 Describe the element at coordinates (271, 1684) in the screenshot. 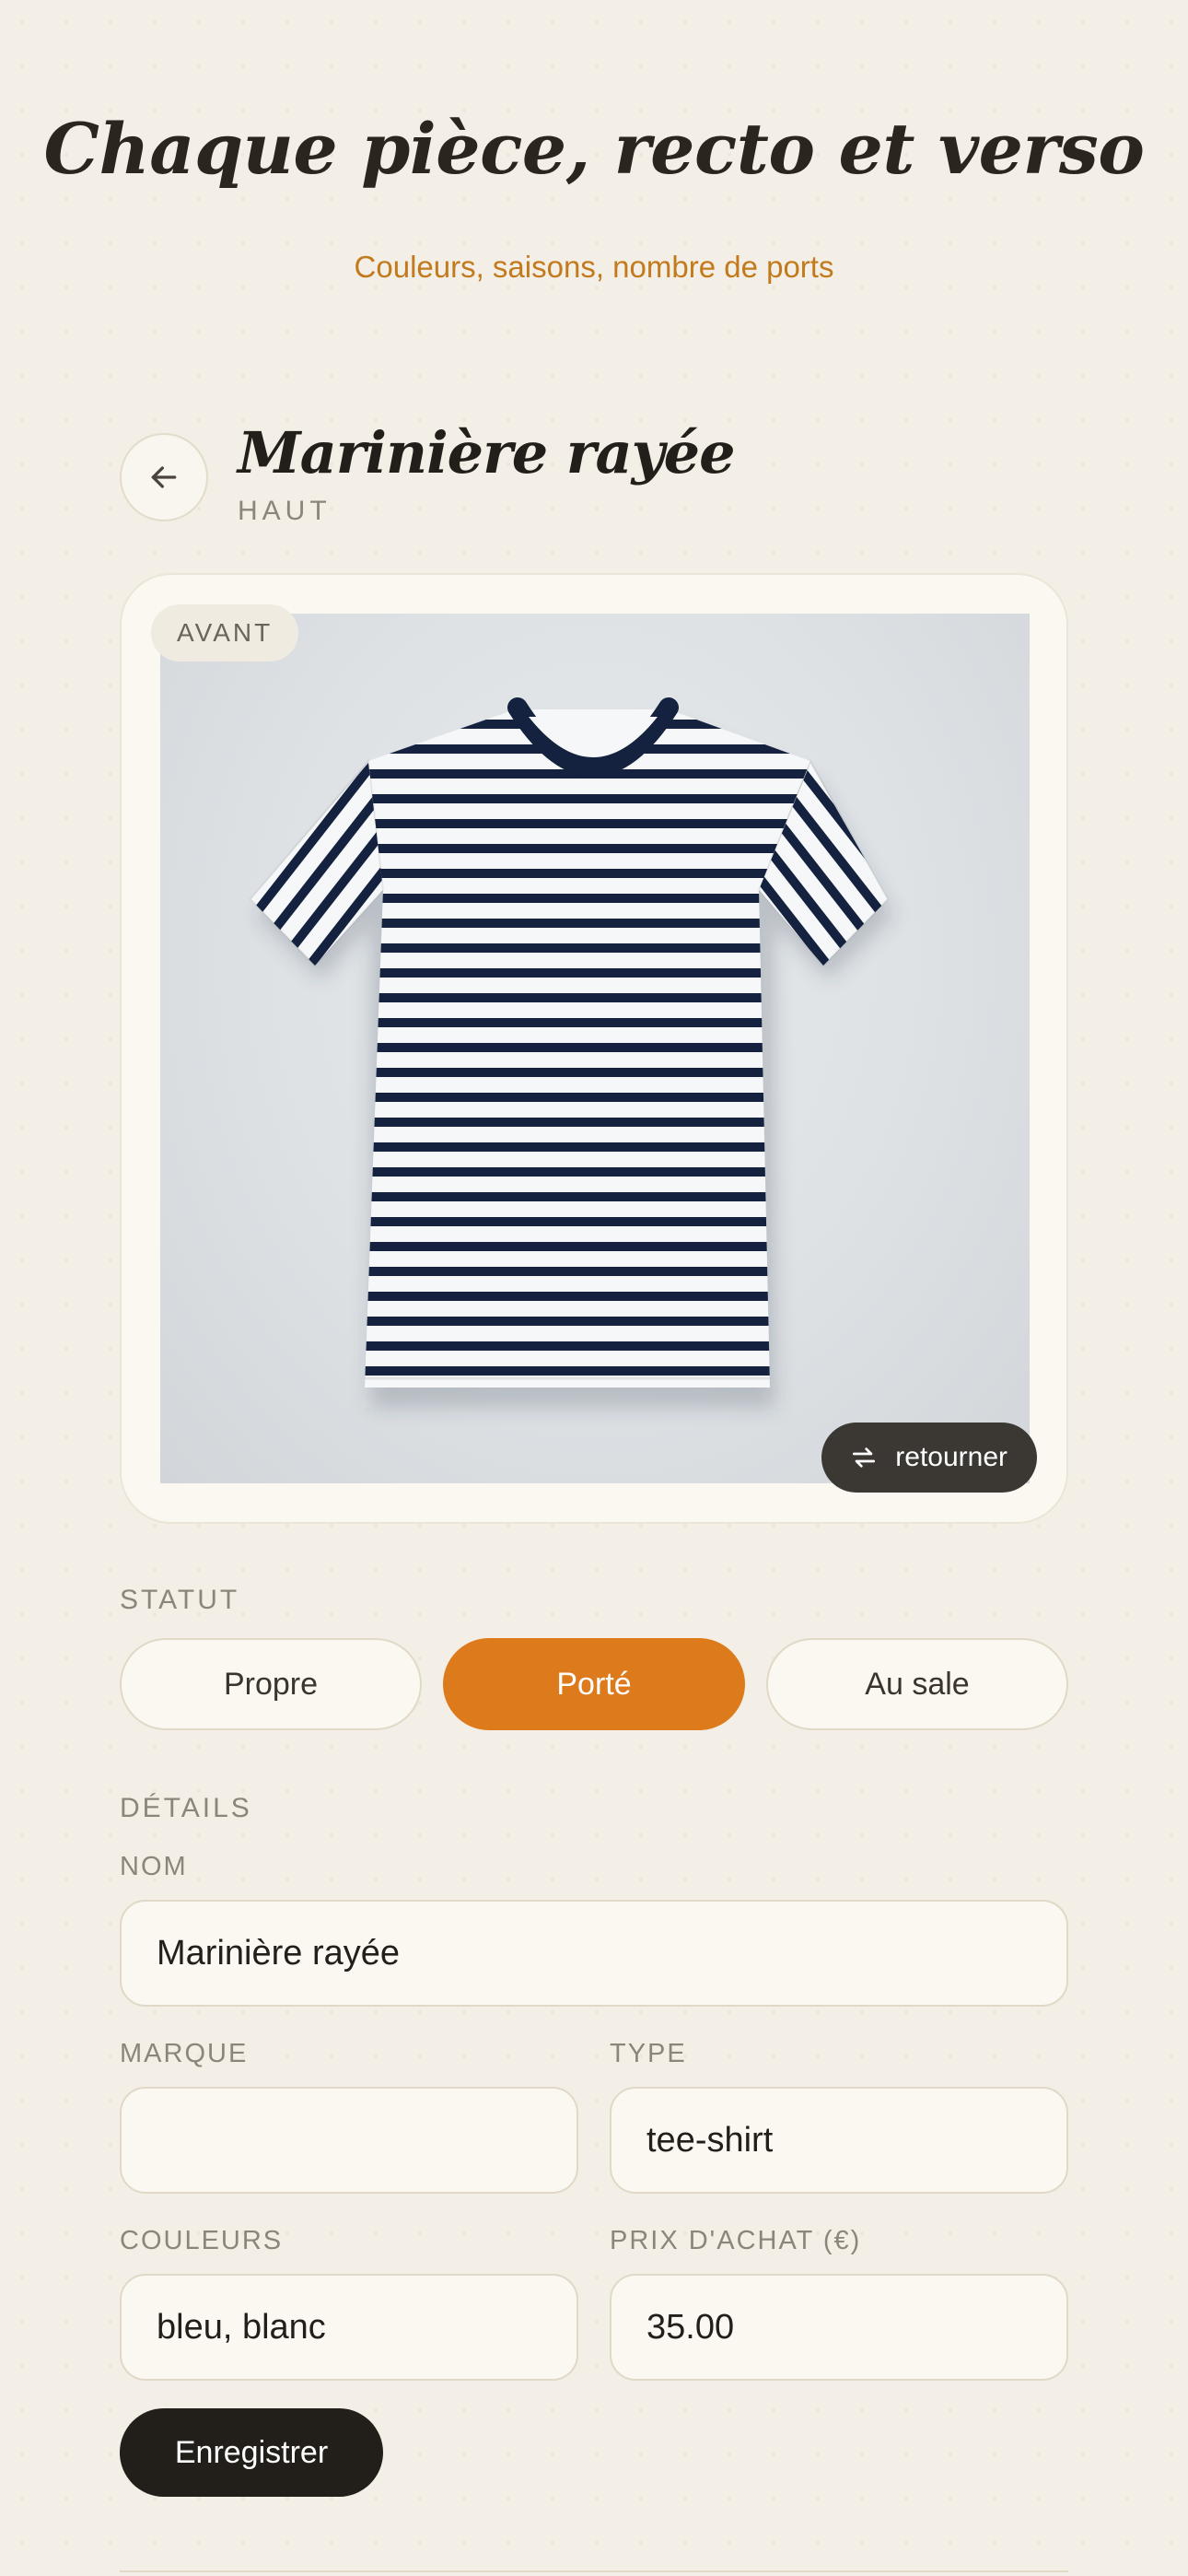

I see `status-option-propre: Propre` at that location.